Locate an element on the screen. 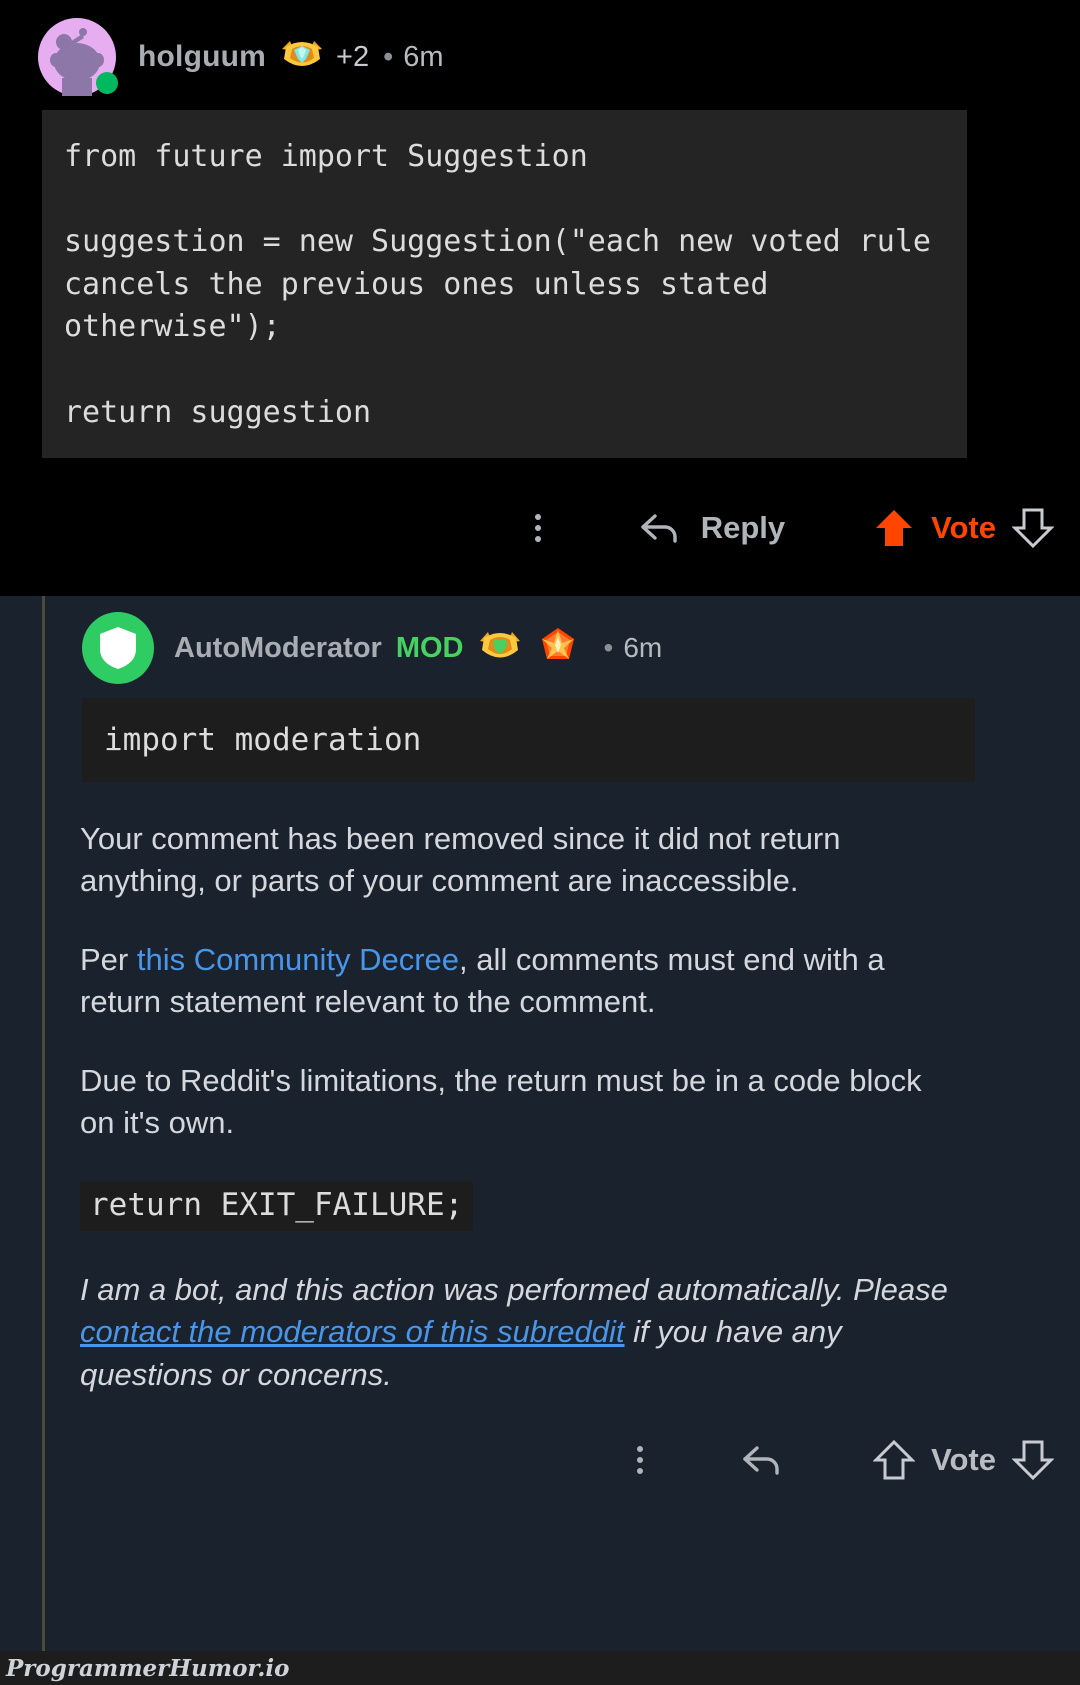 The height and width of the screenshot is (1685, 1080). comment-action-bar: Reply Vote is located at coordinates (540, 528).